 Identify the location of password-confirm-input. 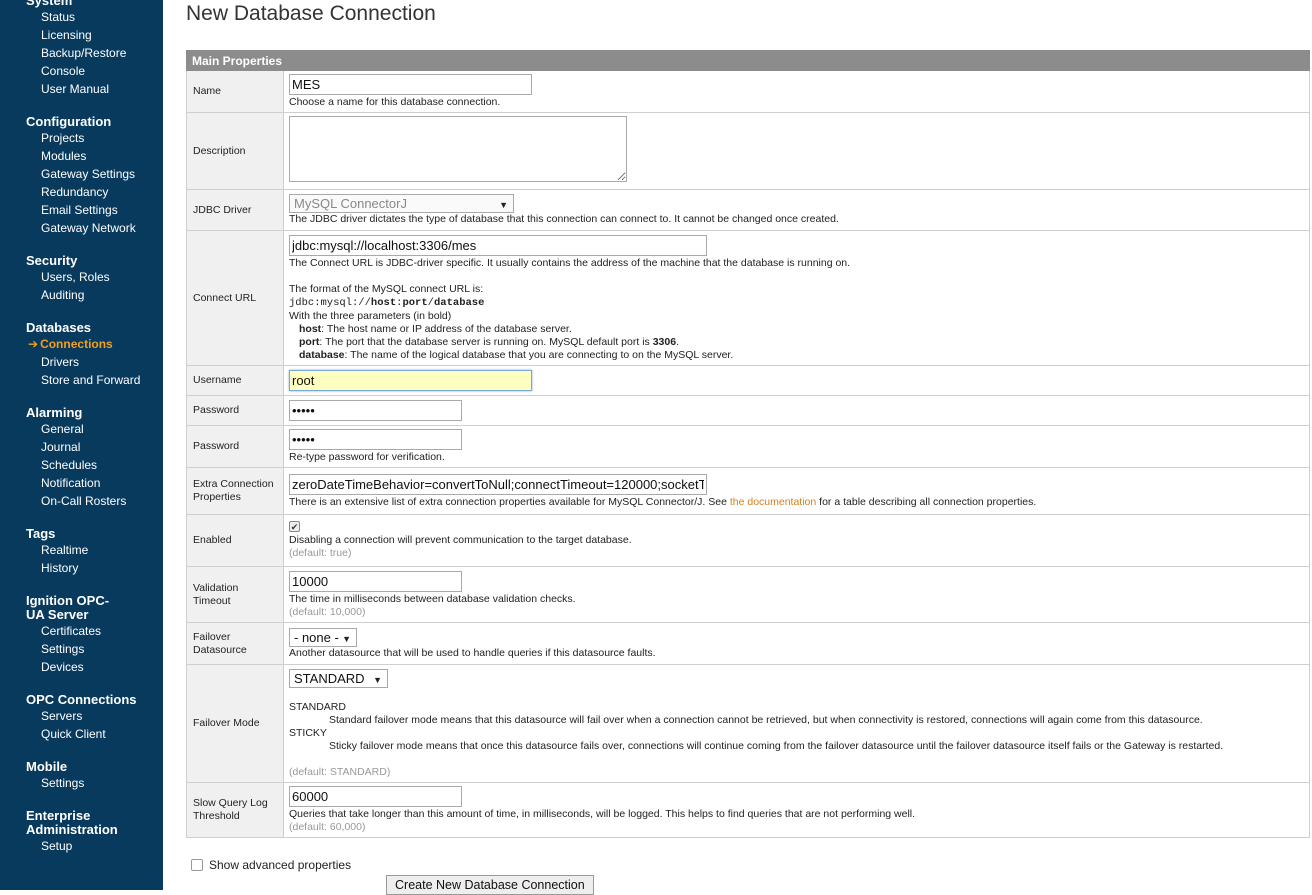
(375, 439).